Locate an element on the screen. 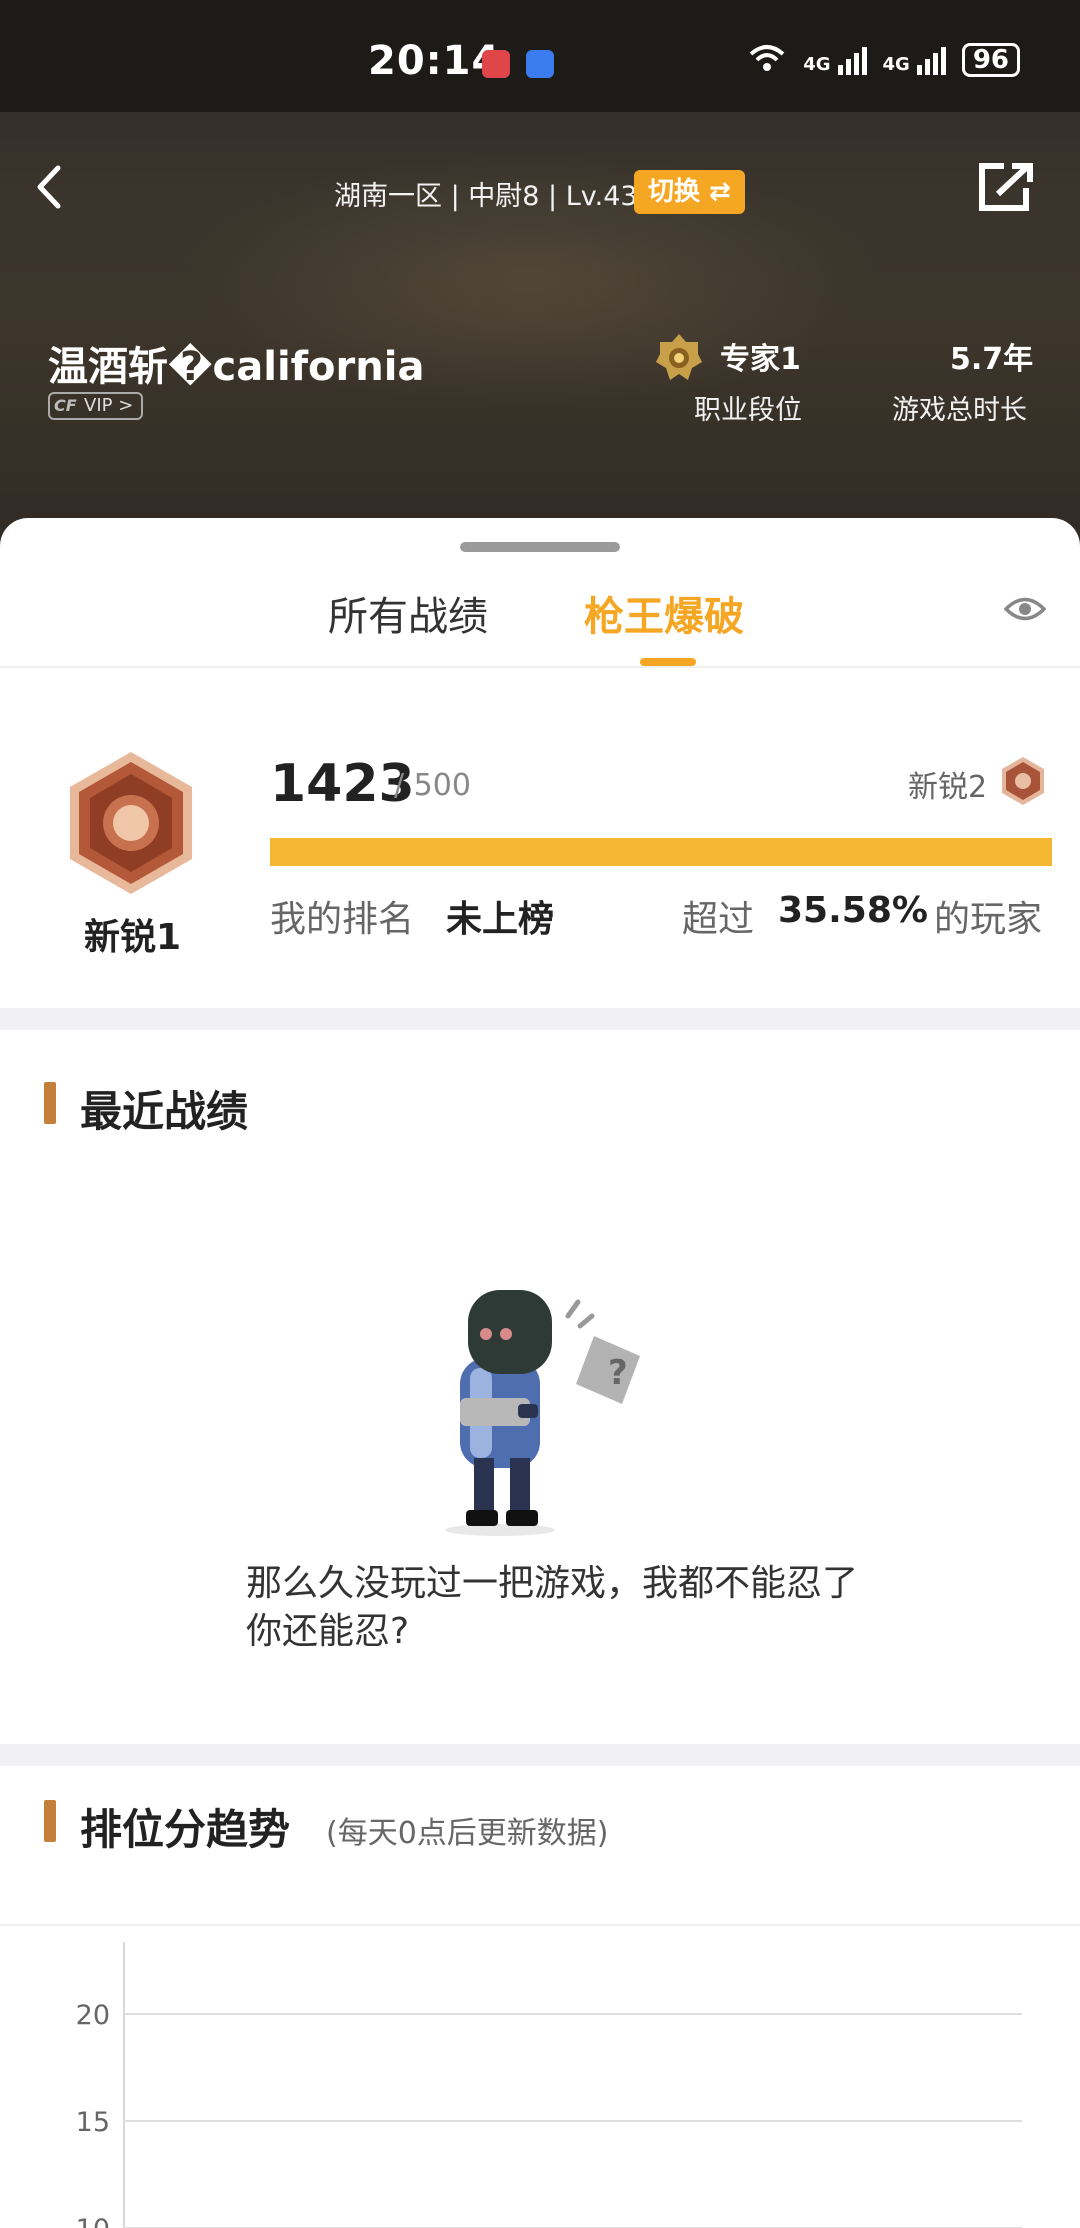  my-rank-label: 我的排名 is located at coordinates (342, 919).